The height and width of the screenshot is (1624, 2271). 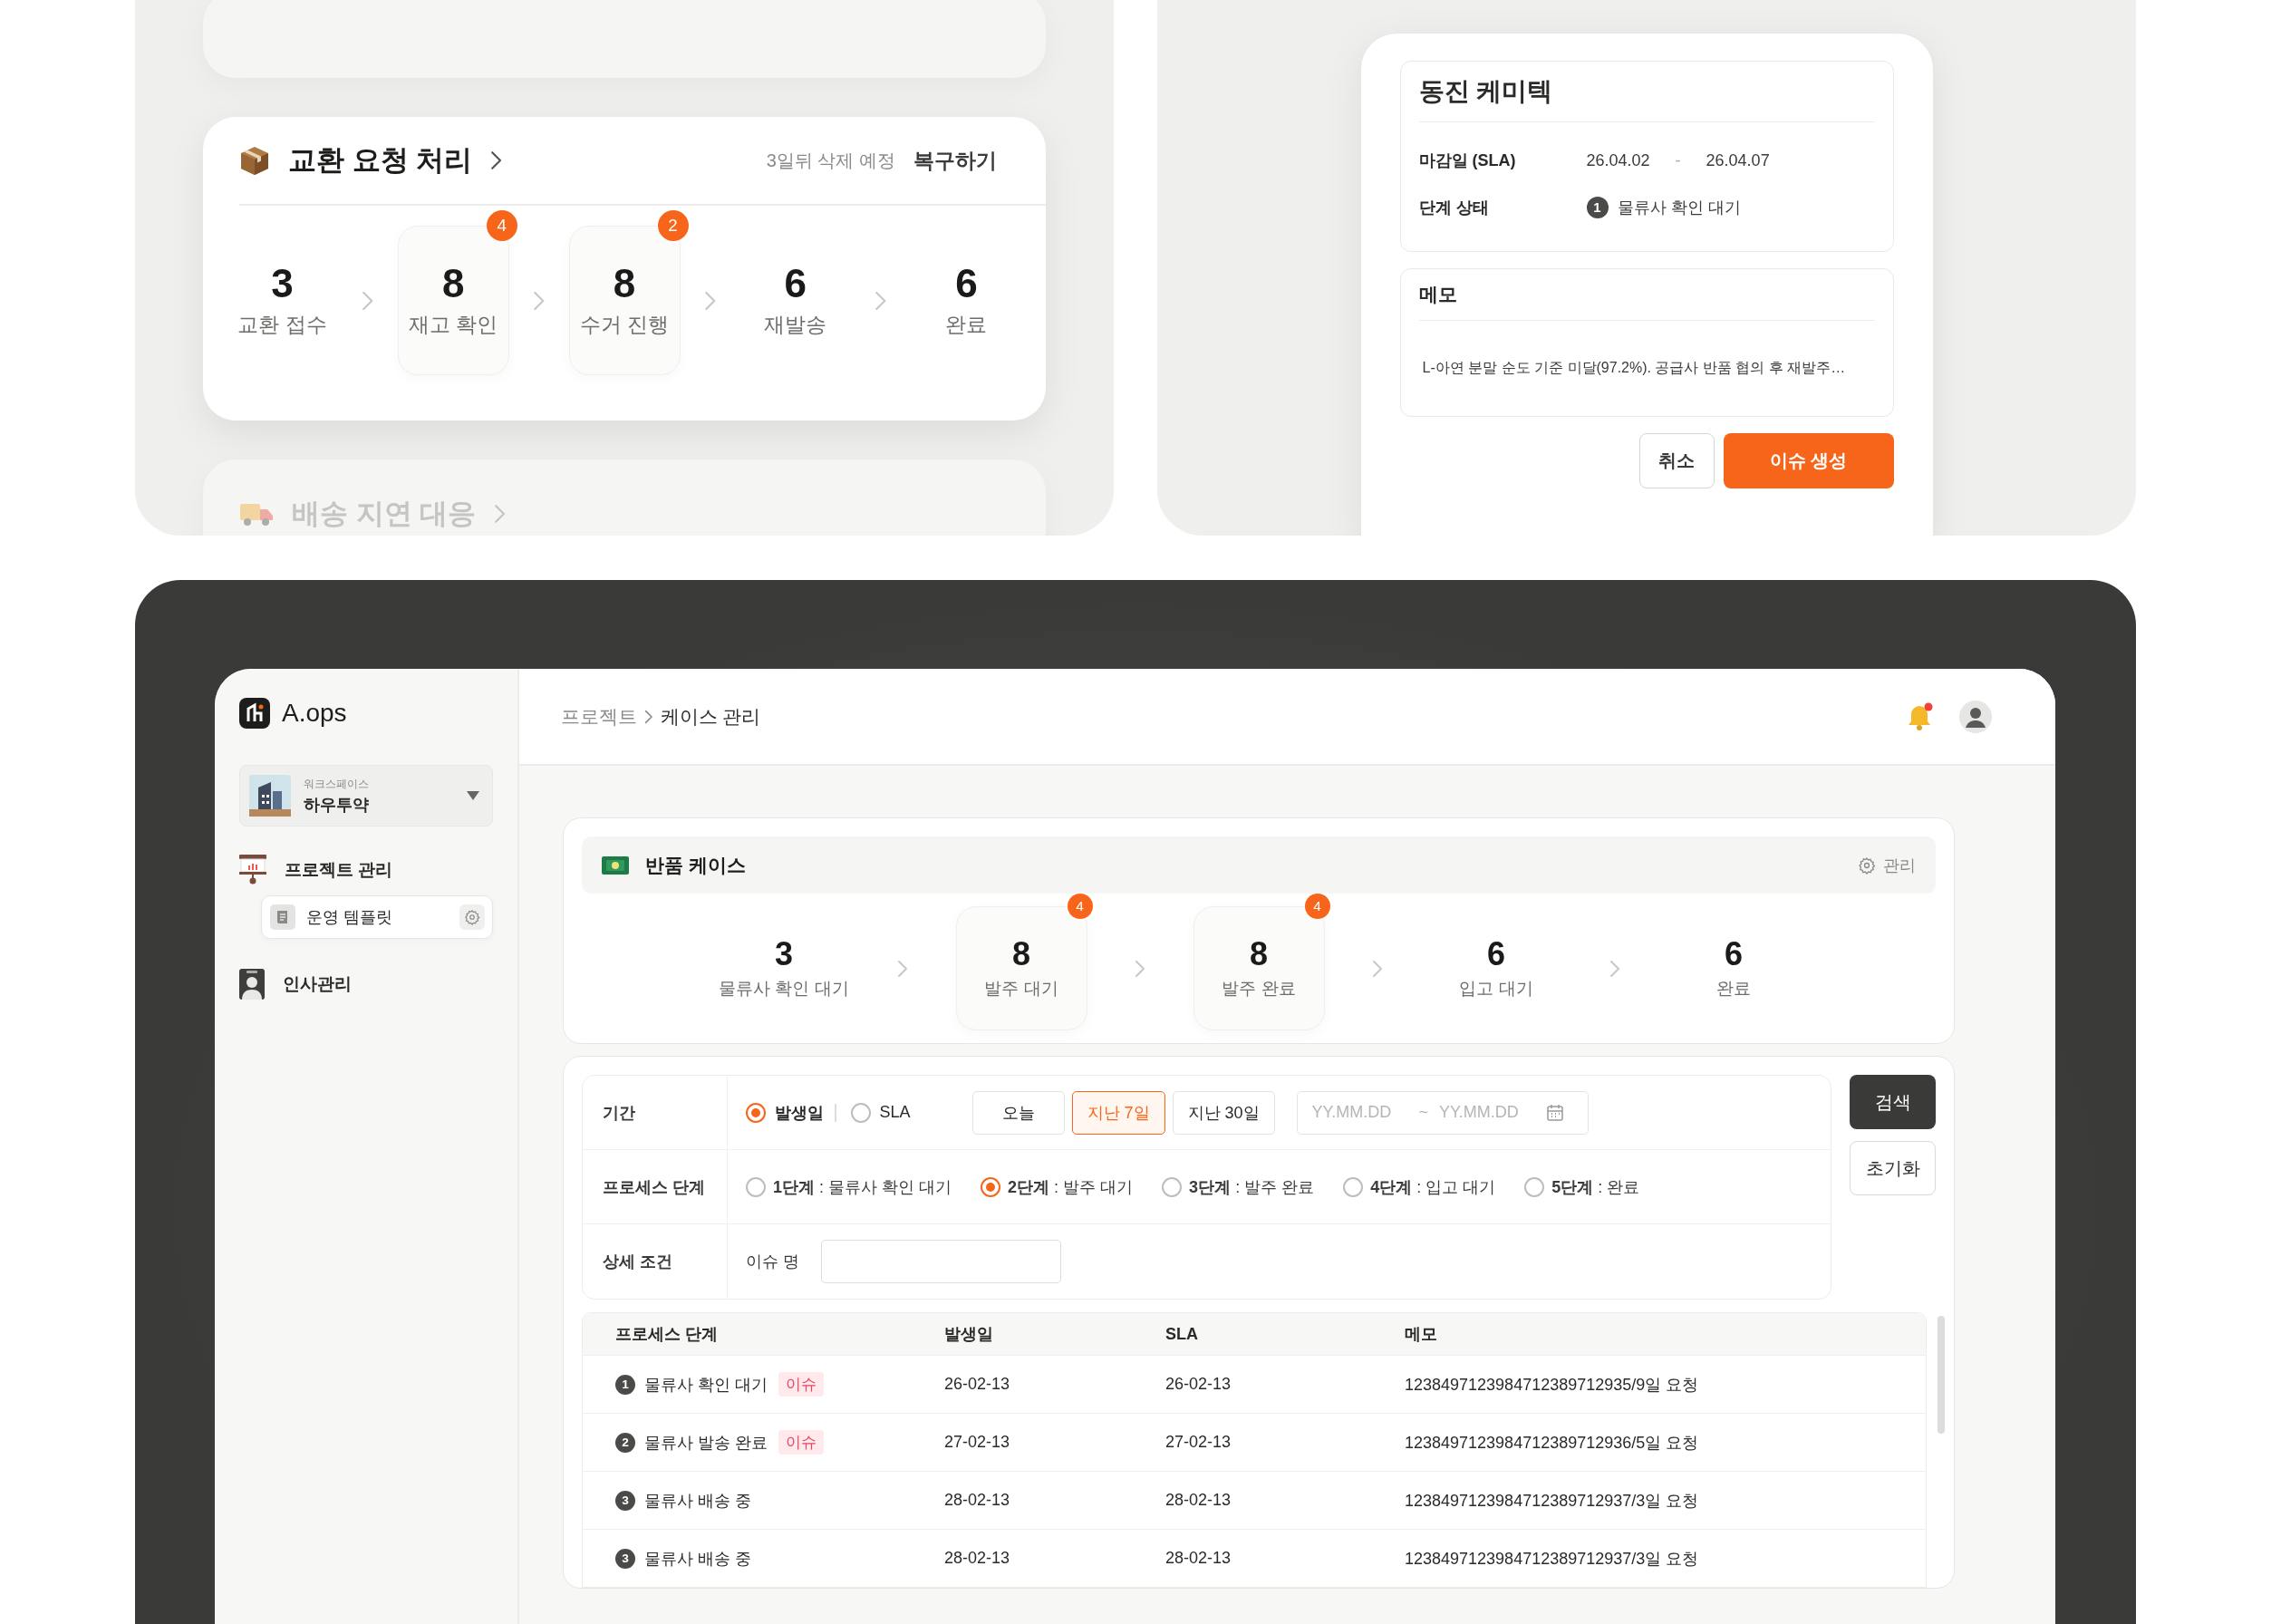 I want to click on radio-option: 5단계 : 완료, so click(x=1582, y=1186).